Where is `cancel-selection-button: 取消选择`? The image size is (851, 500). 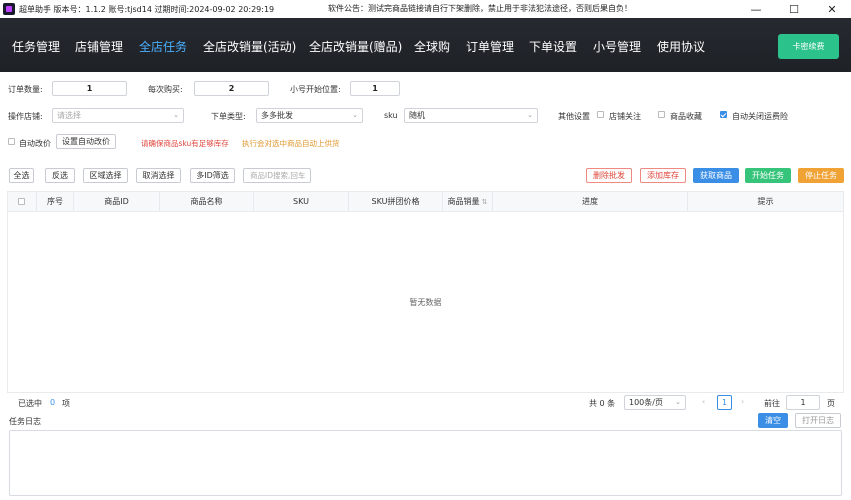
cancel-selection-button: 取消选择 is located at coordinates (158, 175).